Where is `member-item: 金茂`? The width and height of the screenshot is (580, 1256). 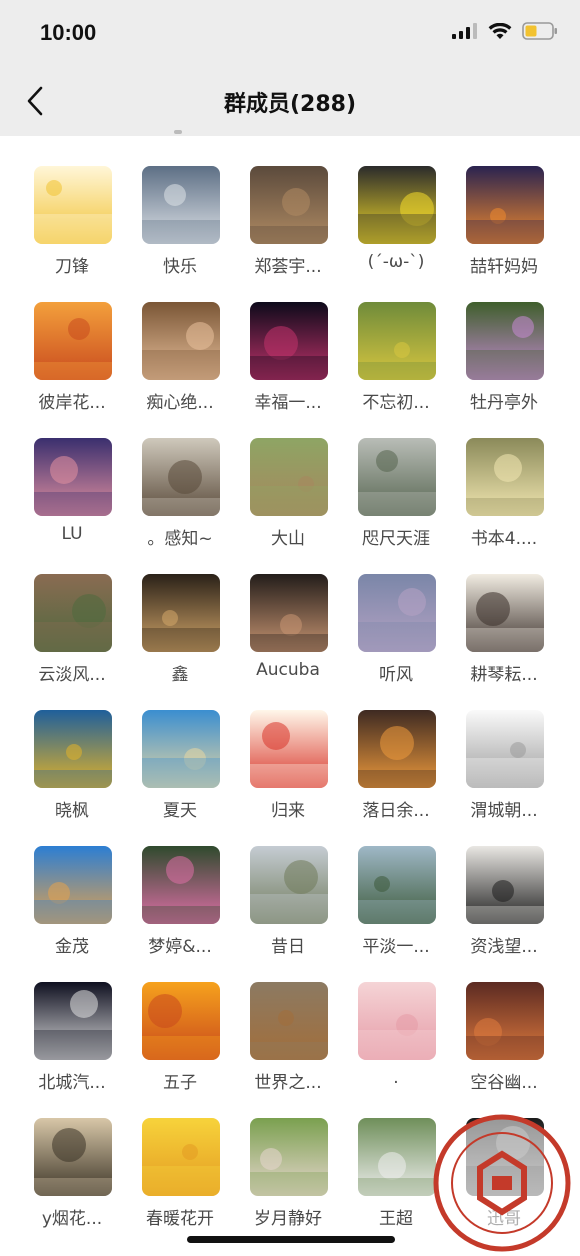
member-item: 金茂 is located at coordinates (72, 901).